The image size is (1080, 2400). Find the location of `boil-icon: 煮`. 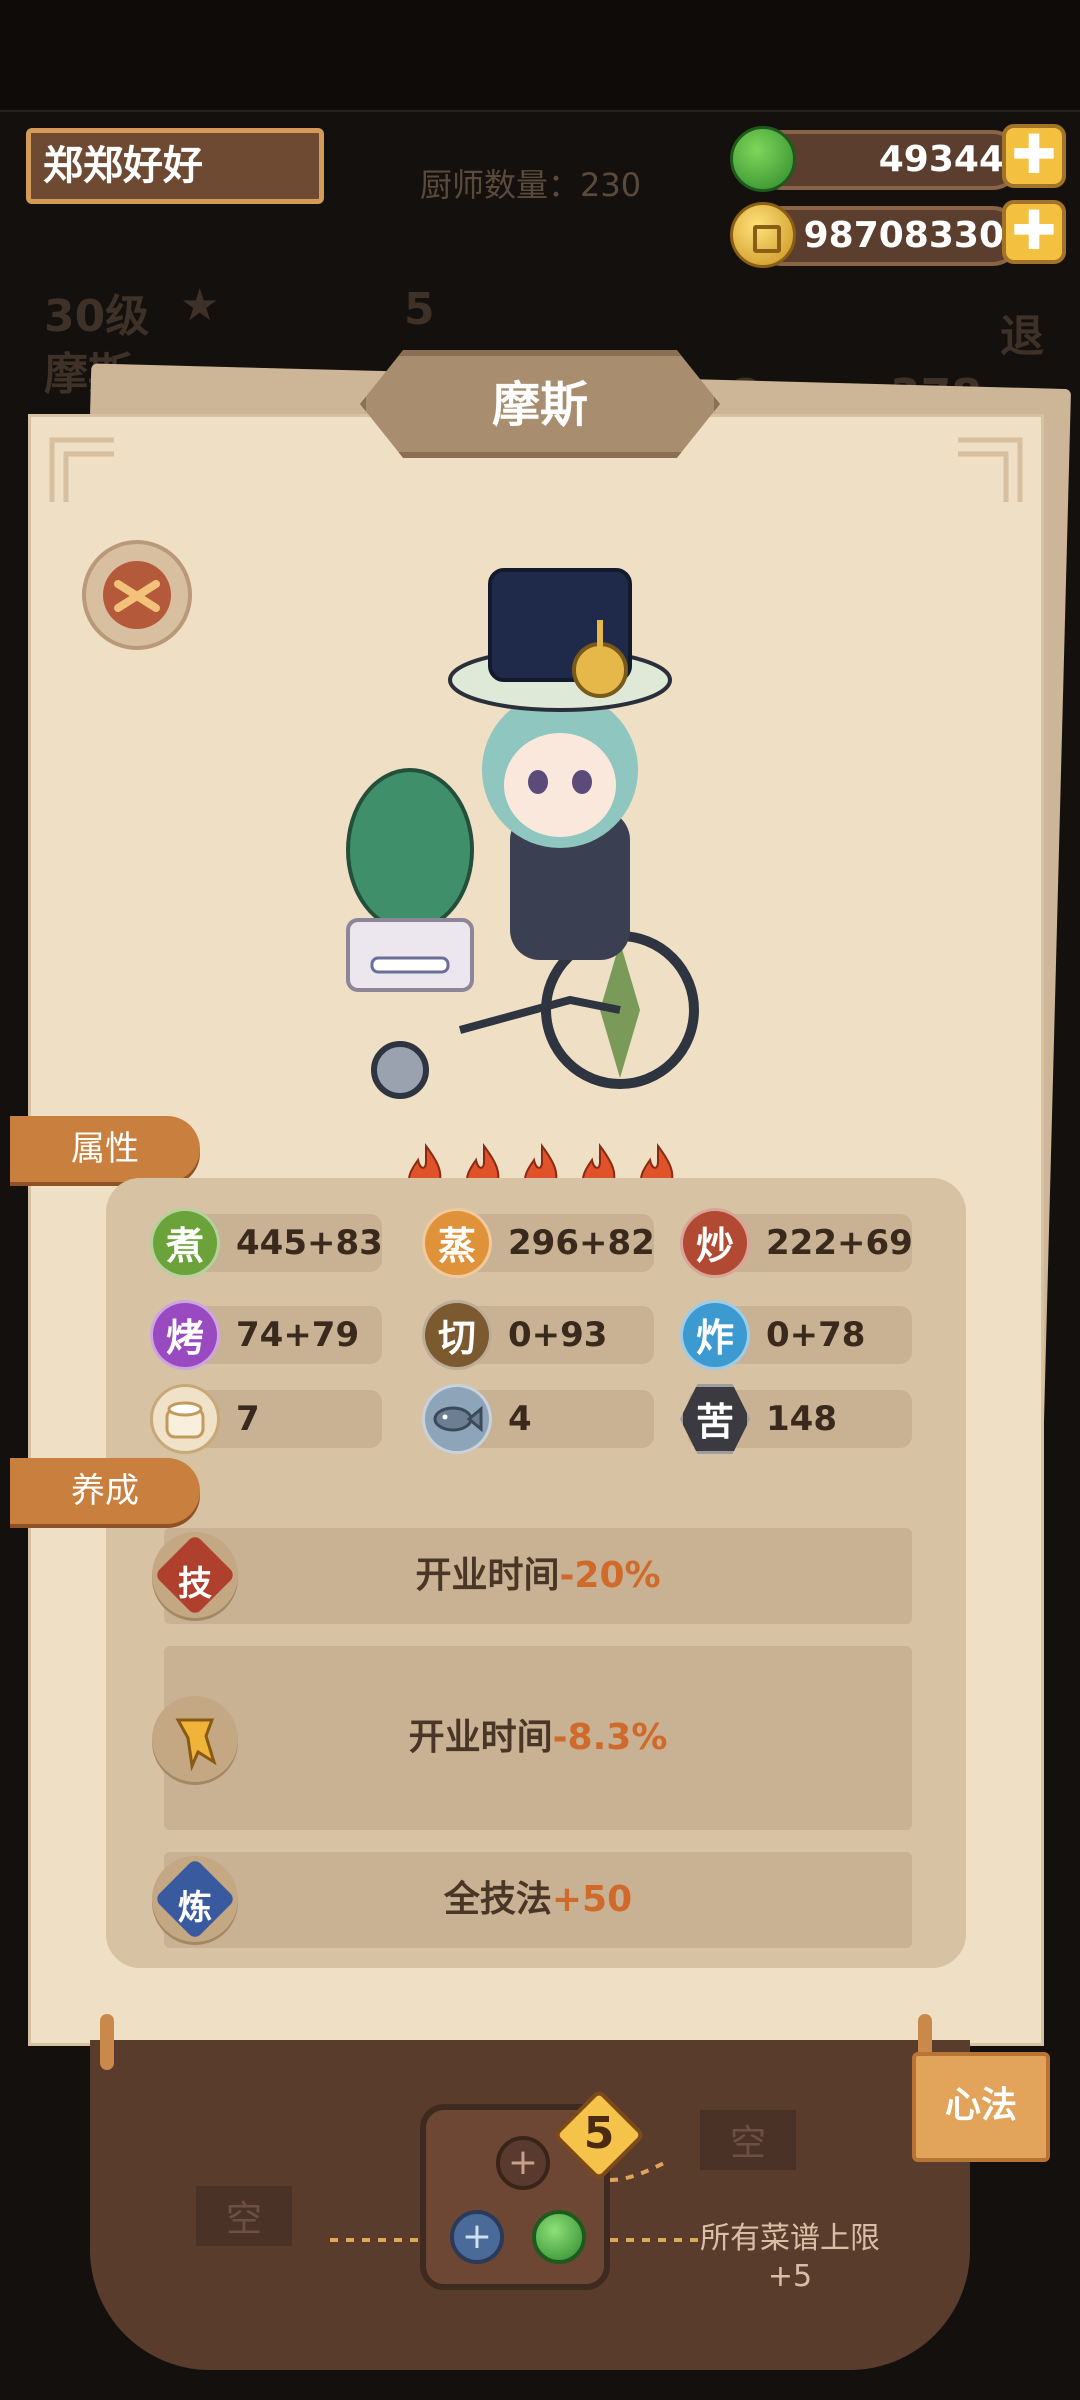

boil-icon: 煮 is located at coordinates (185, 1243).